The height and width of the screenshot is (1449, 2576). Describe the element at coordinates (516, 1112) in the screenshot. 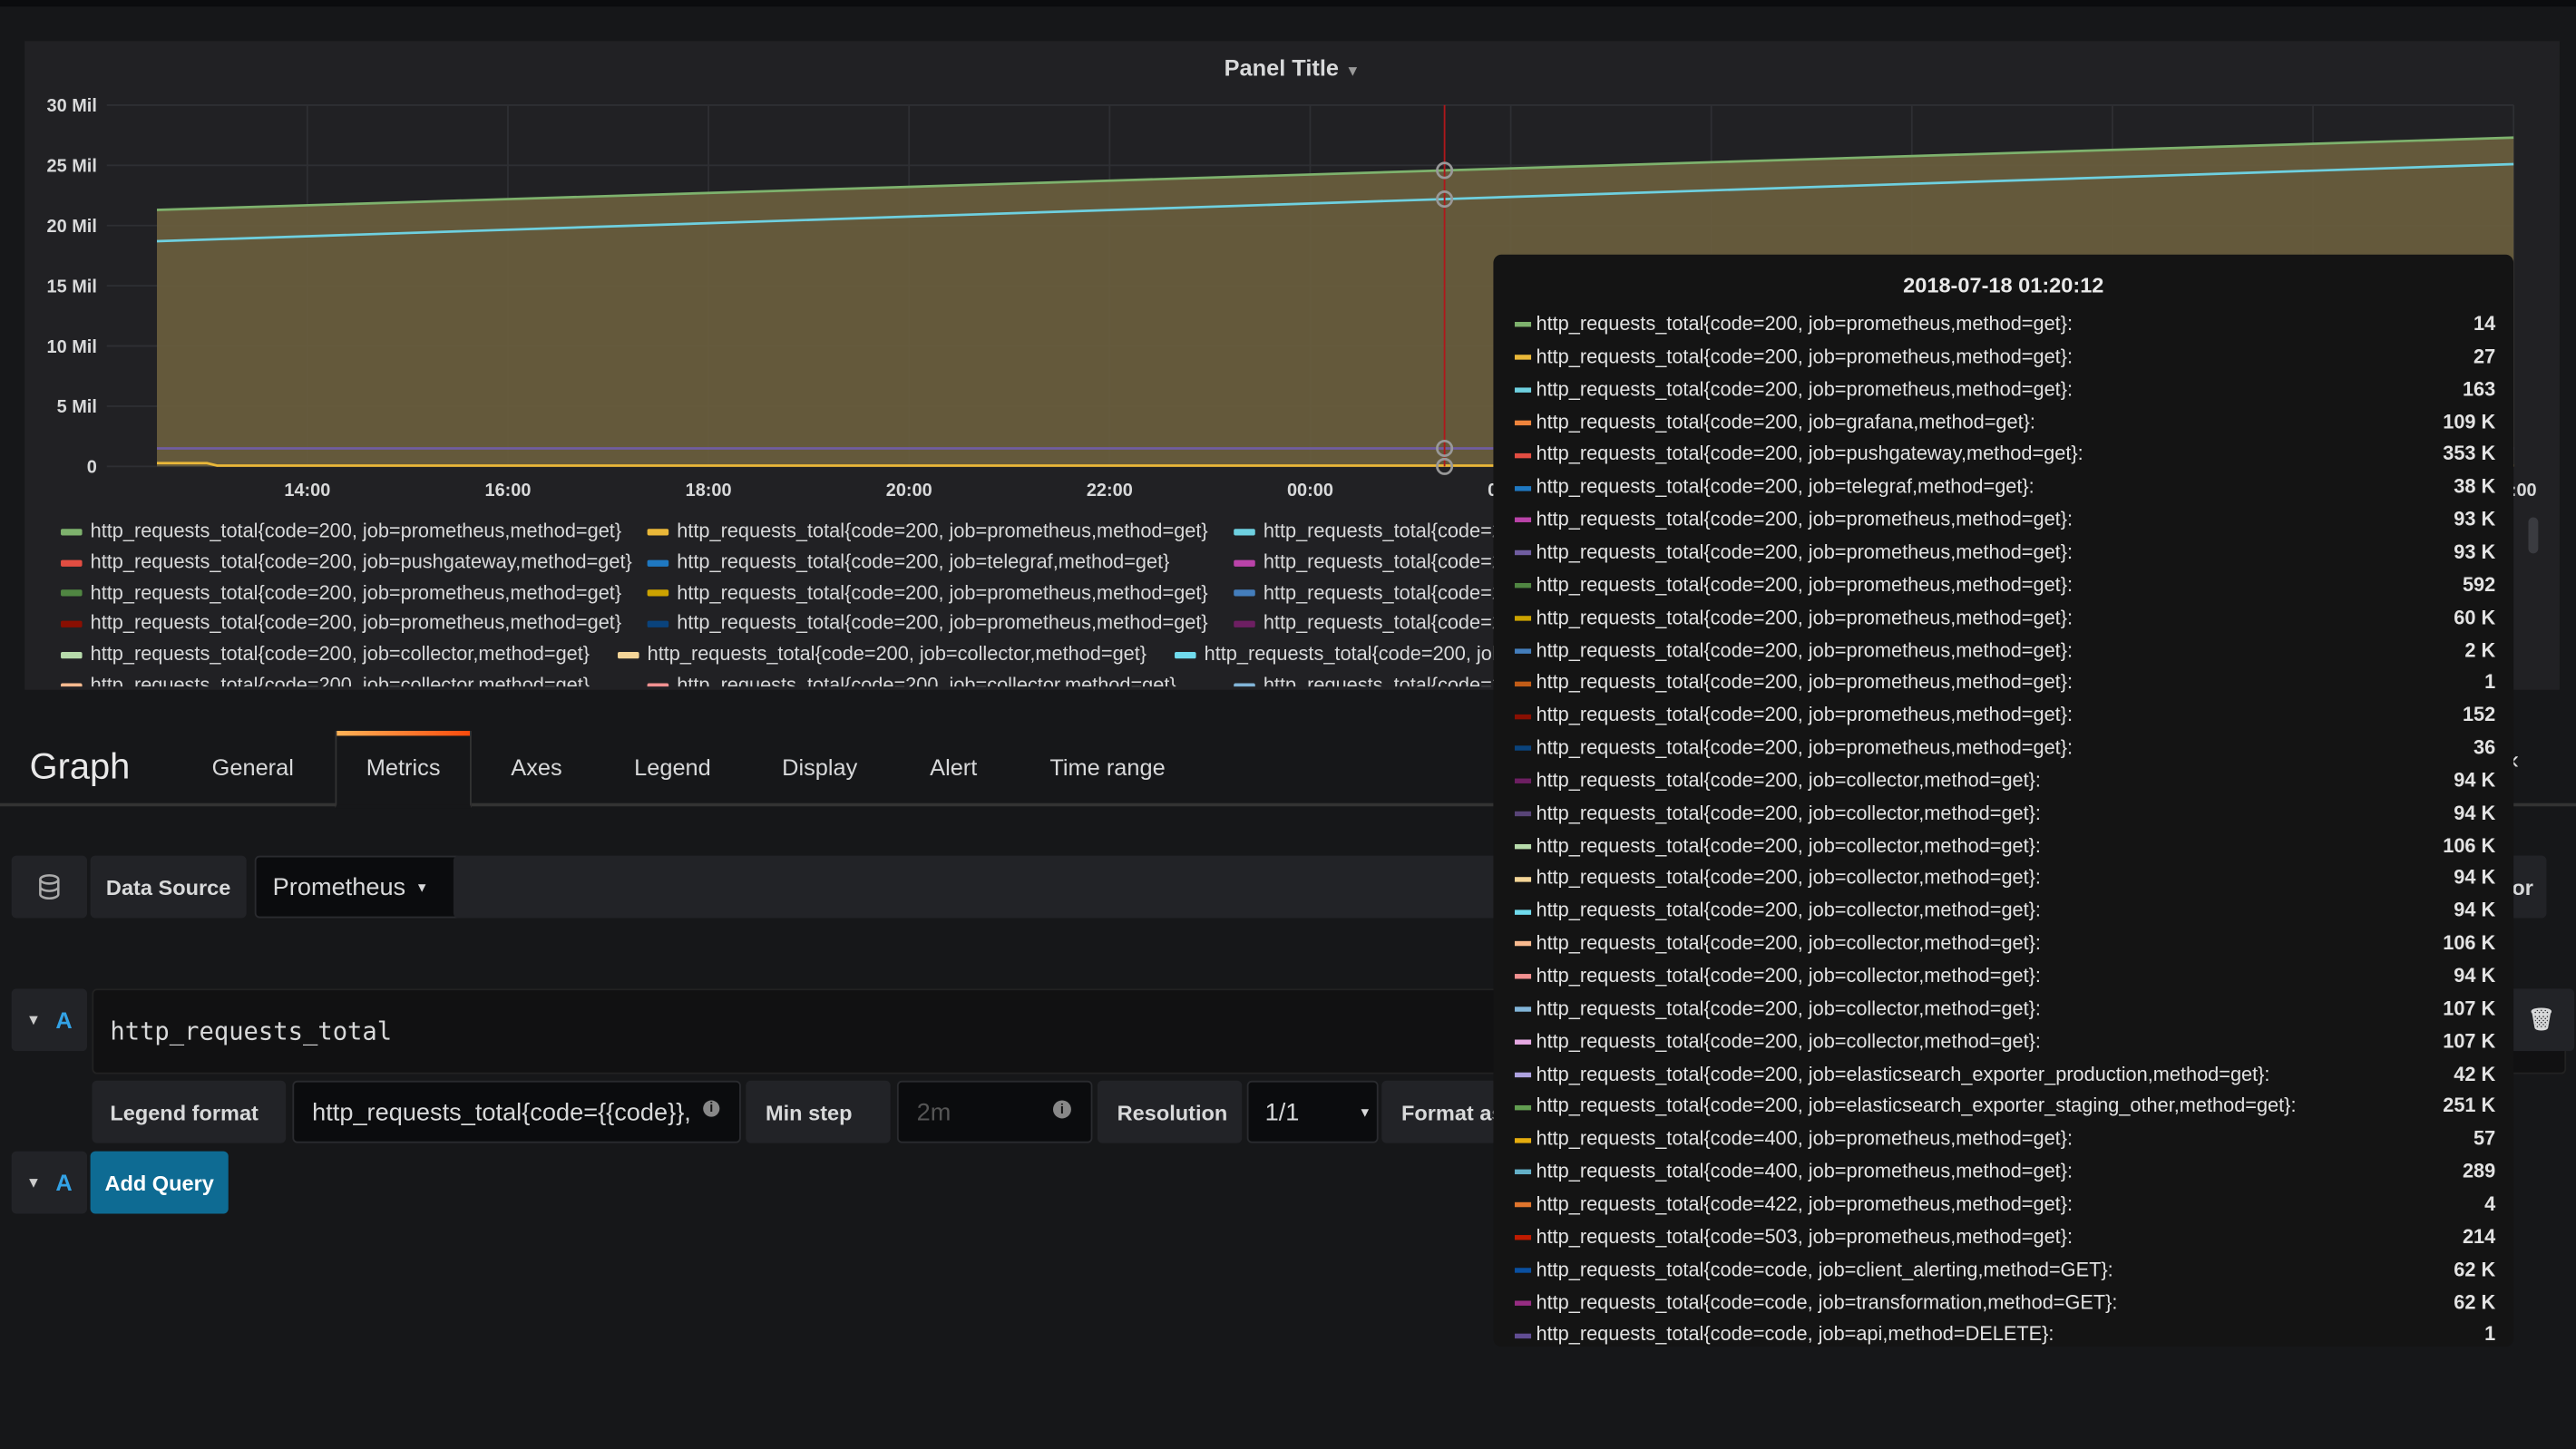

I see `legend-format-input: http_requests_total{code={{code}},` at that location.